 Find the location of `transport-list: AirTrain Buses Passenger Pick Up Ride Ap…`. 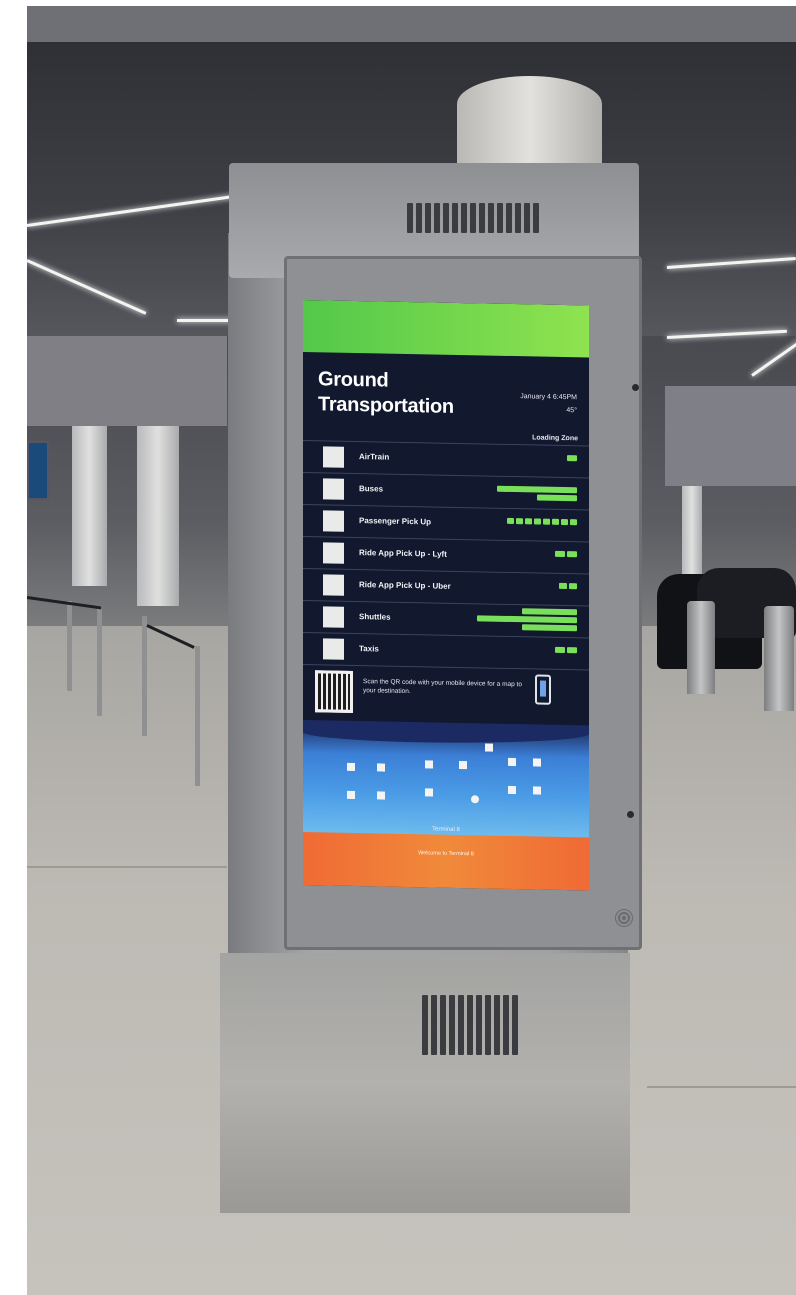

transport-list: AirTrain Buses Passenger Pick Up Ride Ap… is located at coordinates (446, 555).